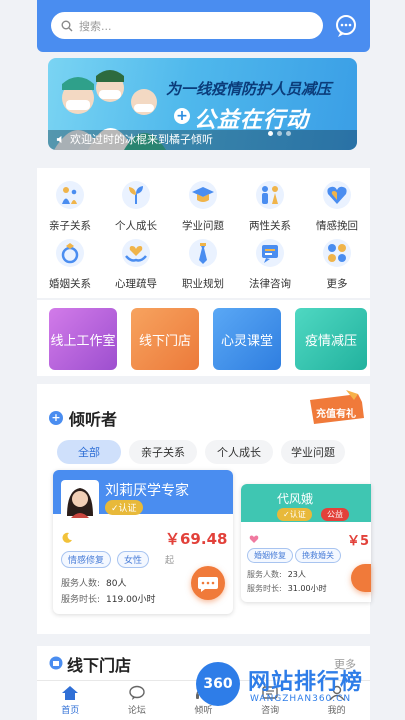 The width and height of the screenshot is (405, 720). What do you see at coordinates (83, 418) in the screenshot?
I see `section-title: + 倾听者` at bounding box center [83, 418].